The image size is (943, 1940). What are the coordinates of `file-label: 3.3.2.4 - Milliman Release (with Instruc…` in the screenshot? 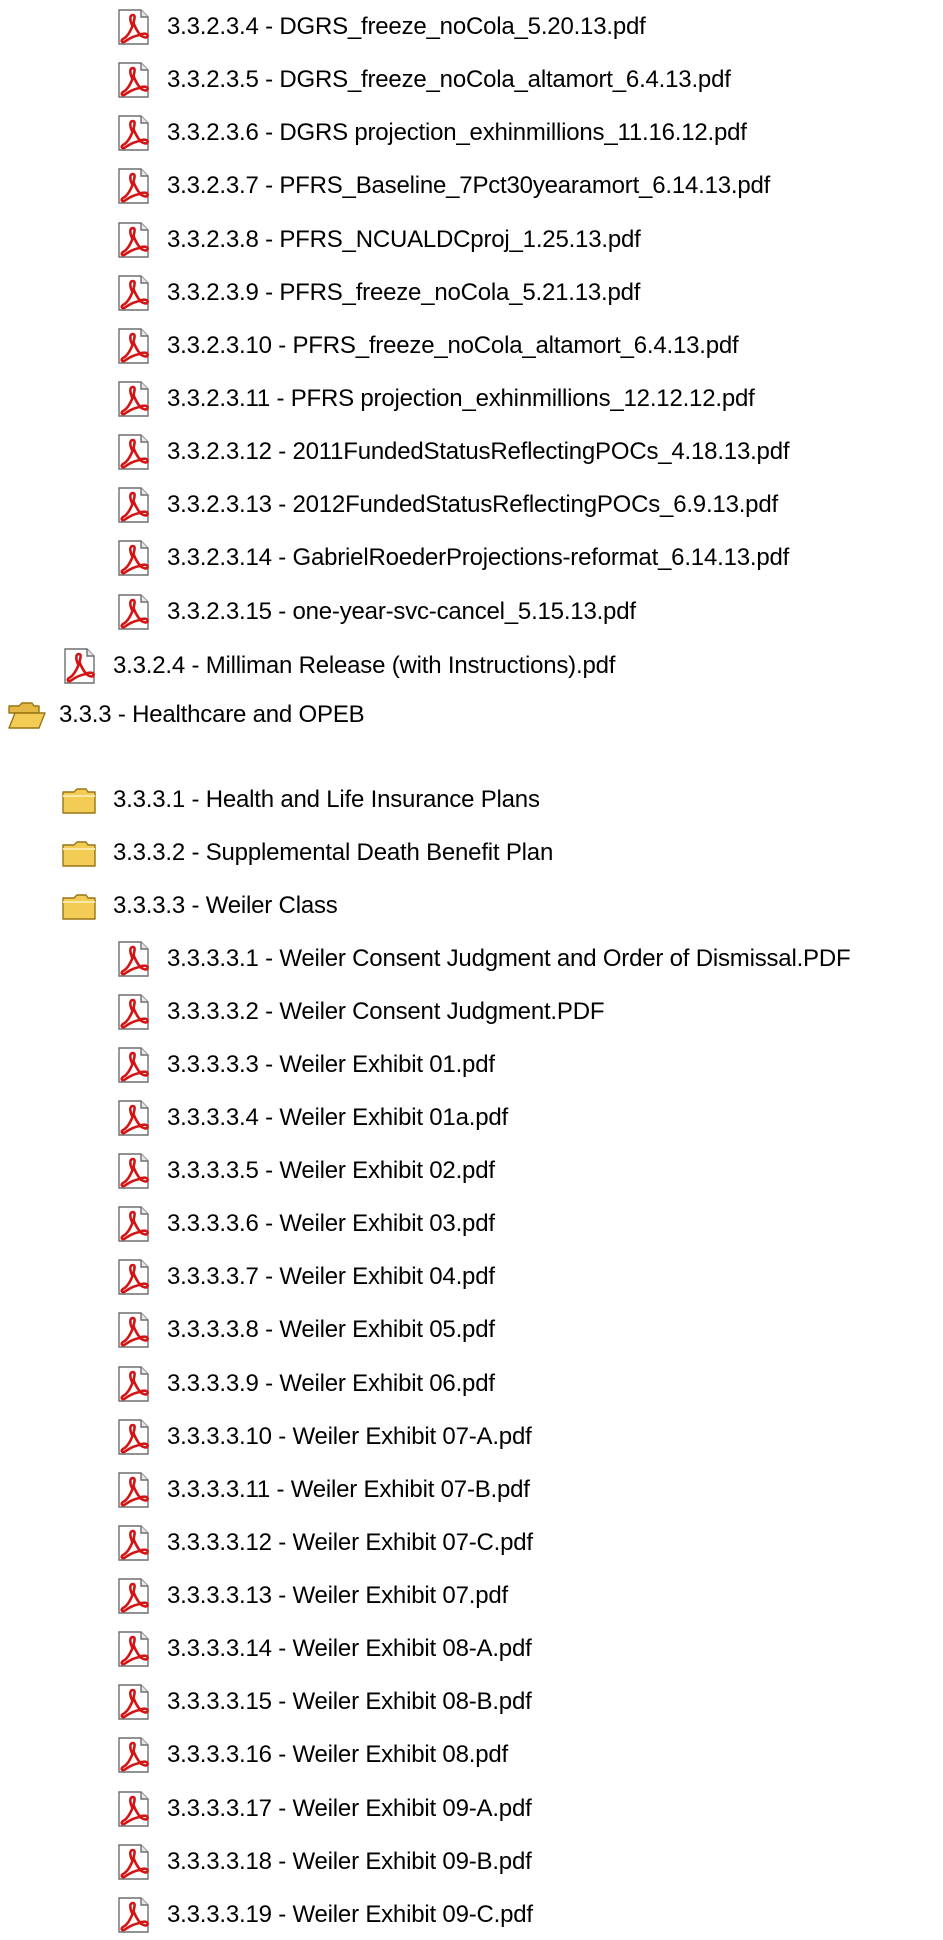 It's located at (364, 665).